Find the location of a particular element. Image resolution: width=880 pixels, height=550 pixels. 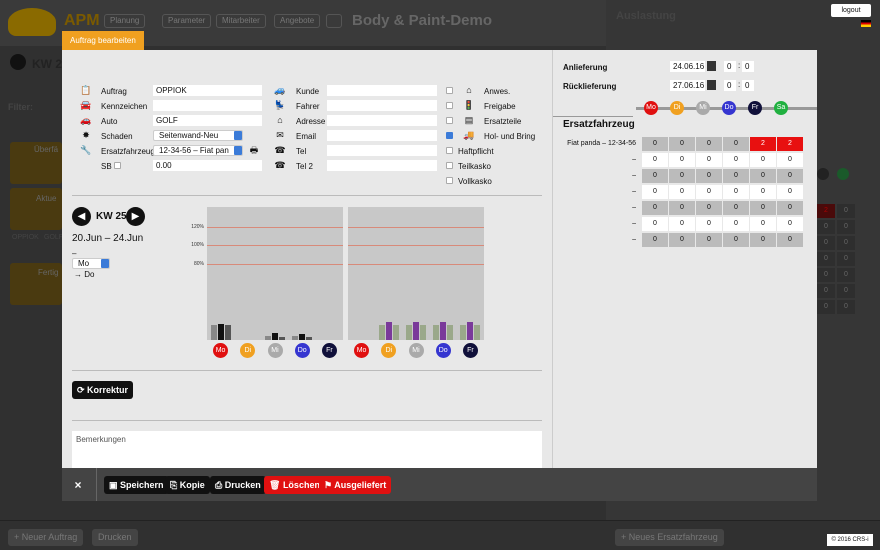

prev-week-icon: ◀ is located at coordinates (81, 216).